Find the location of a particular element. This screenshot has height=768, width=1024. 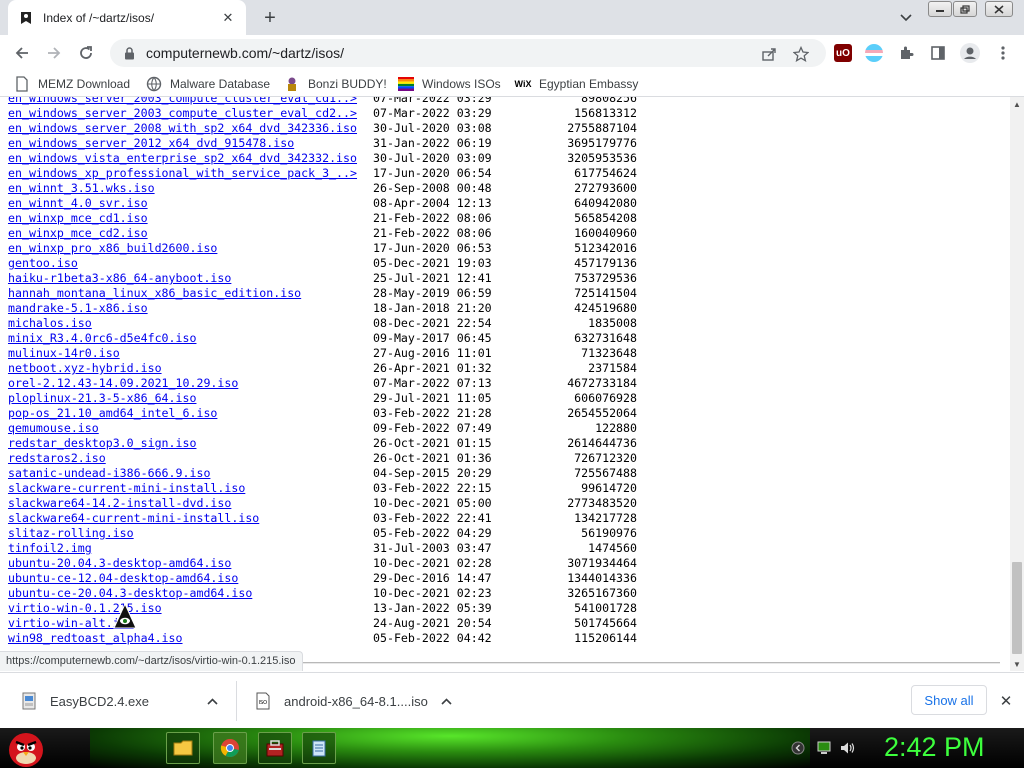

extensions-puzzle-icon is located at coordinates (906, 53).